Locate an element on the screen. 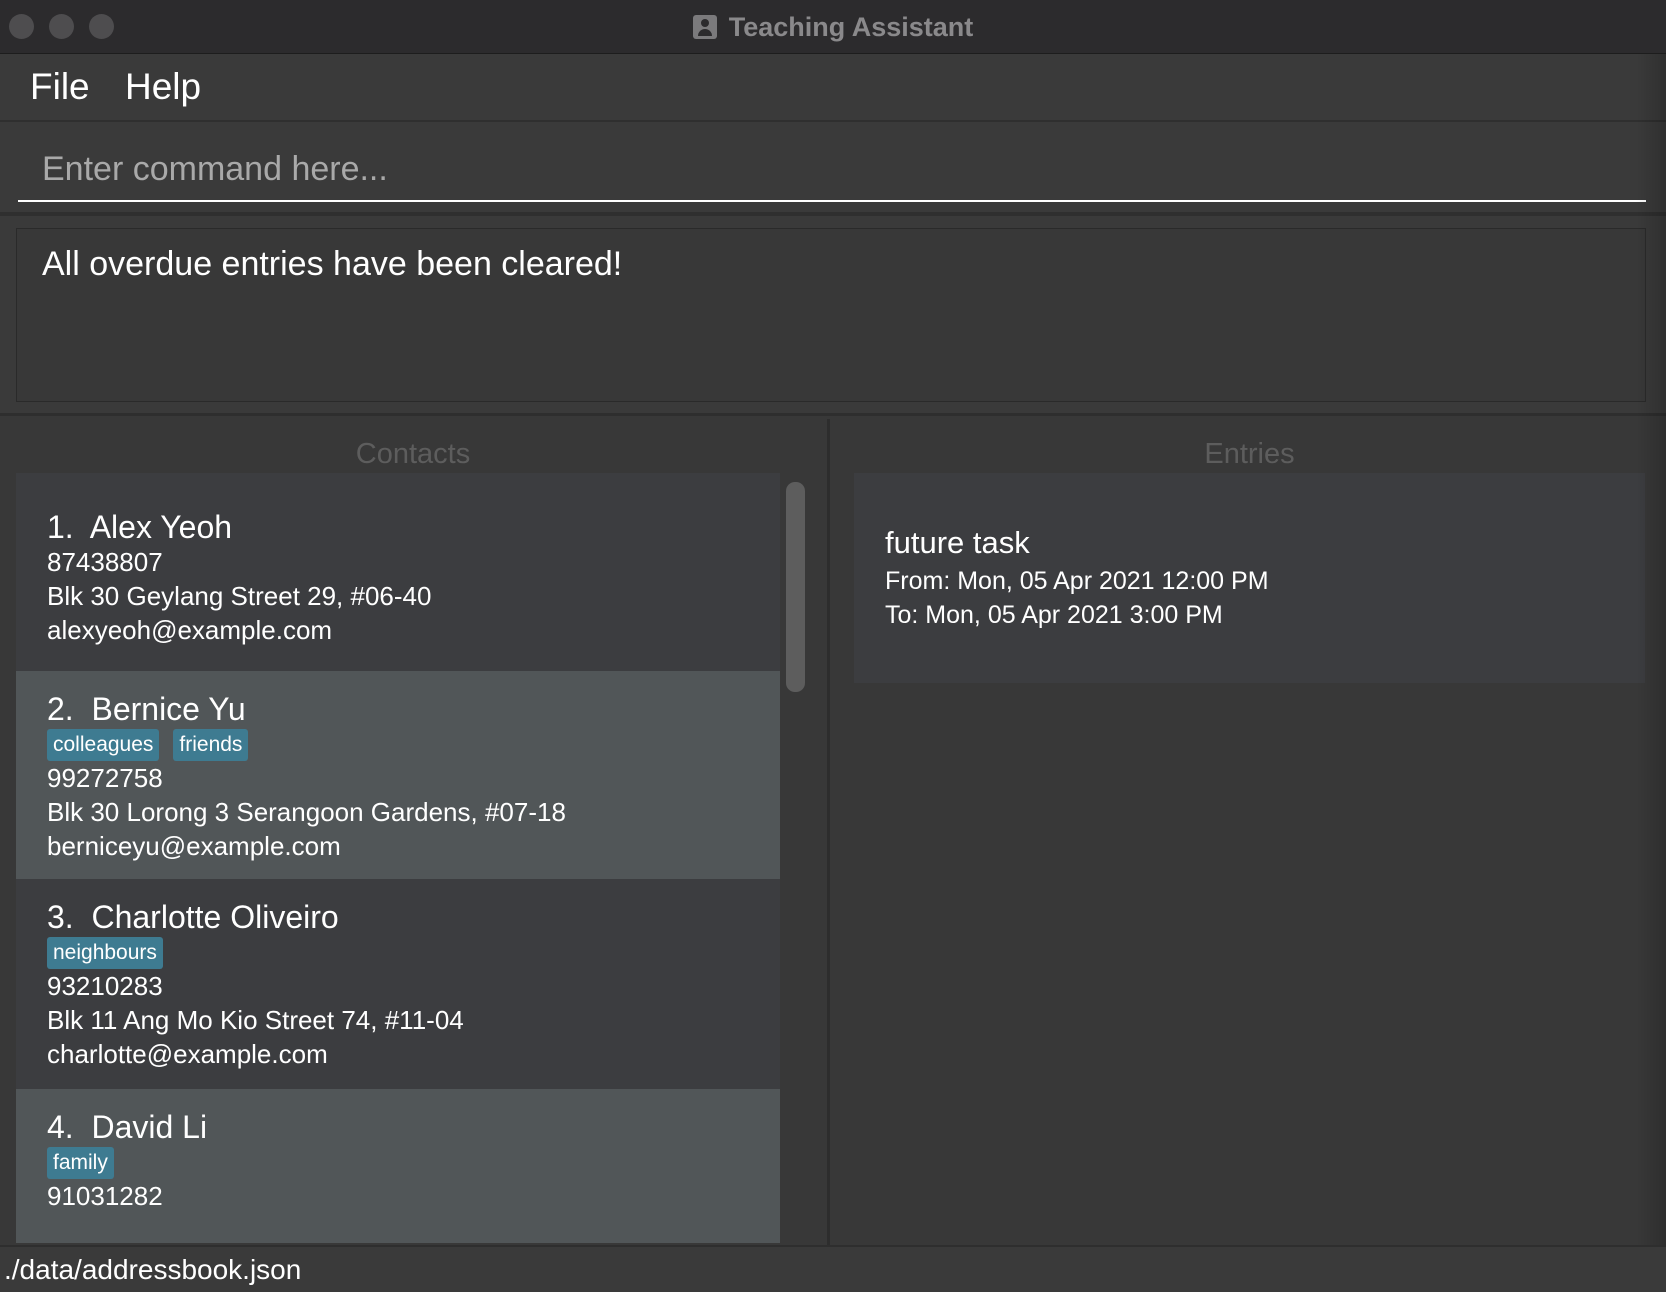  contact-name: 3. Charlotte Oliveiro is located at coordinates (193, 917).